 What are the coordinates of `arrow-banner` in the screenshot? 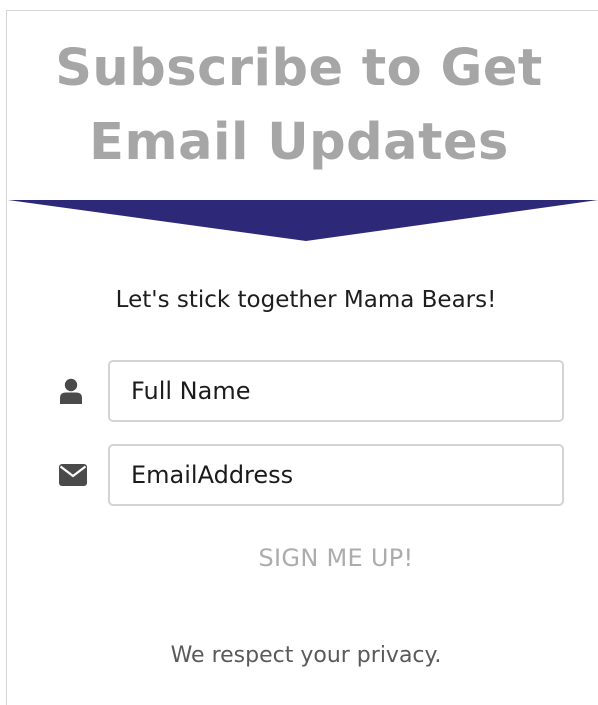 It's located at (303, 220).